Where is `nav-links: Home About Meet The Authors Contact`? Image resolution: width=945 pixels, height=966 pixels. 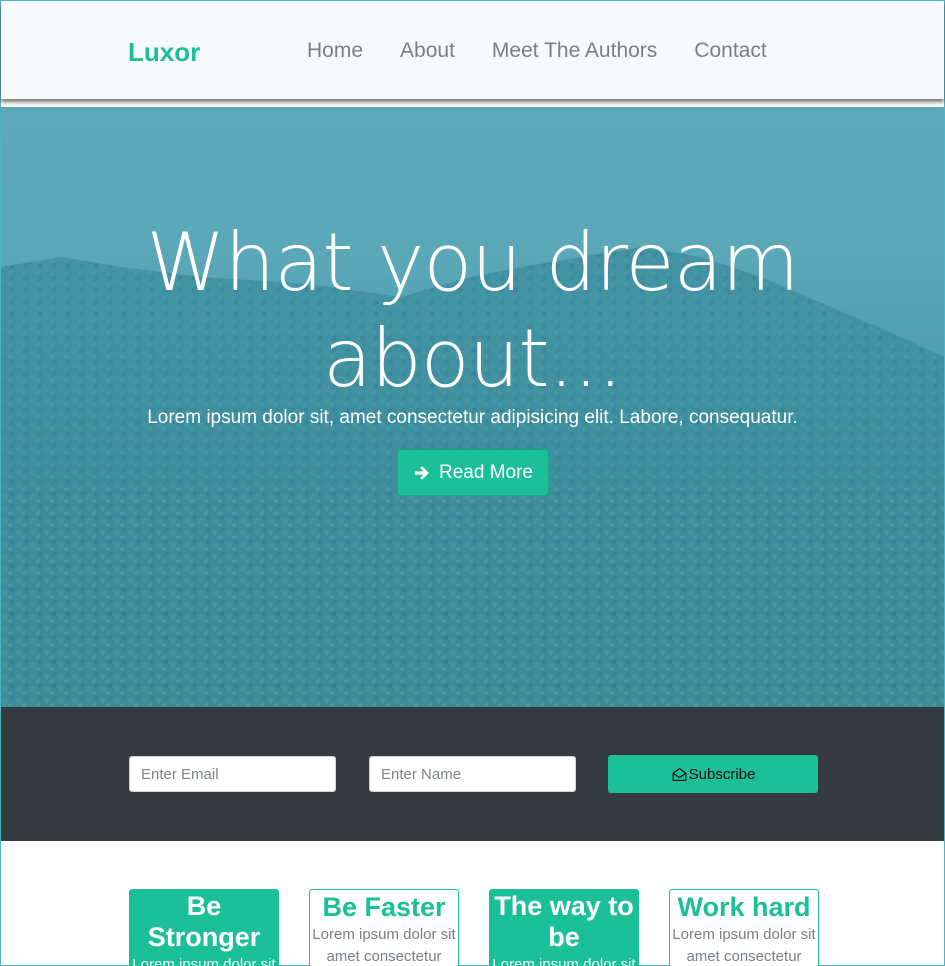
nav-links: Home About Meet The Authors Contact is located at coordinates (555, 51).